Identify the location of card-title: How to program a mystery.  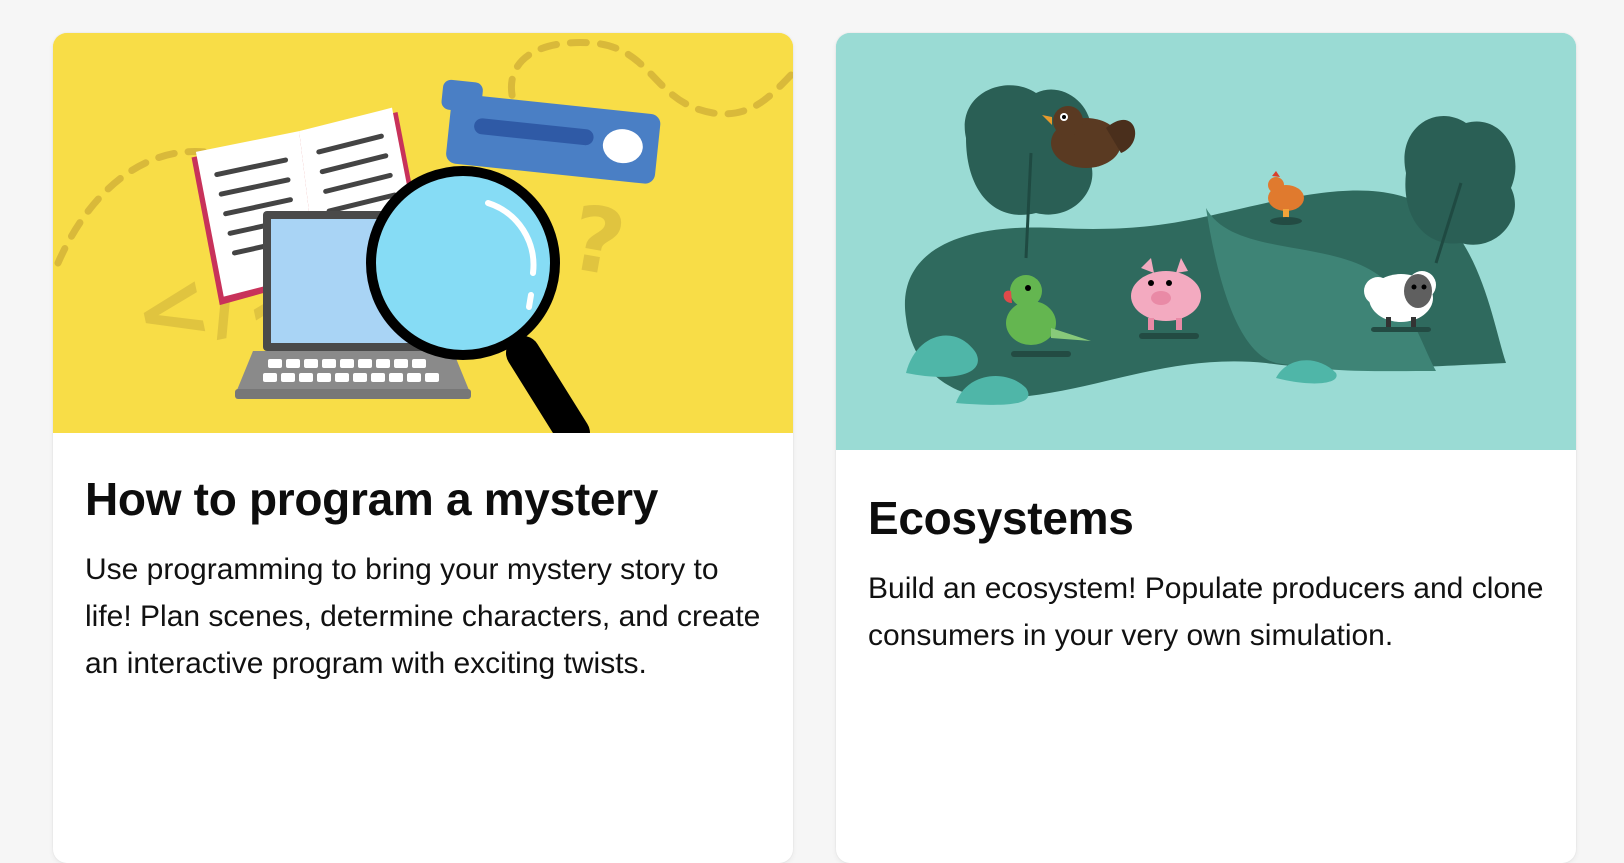
(372, 499).